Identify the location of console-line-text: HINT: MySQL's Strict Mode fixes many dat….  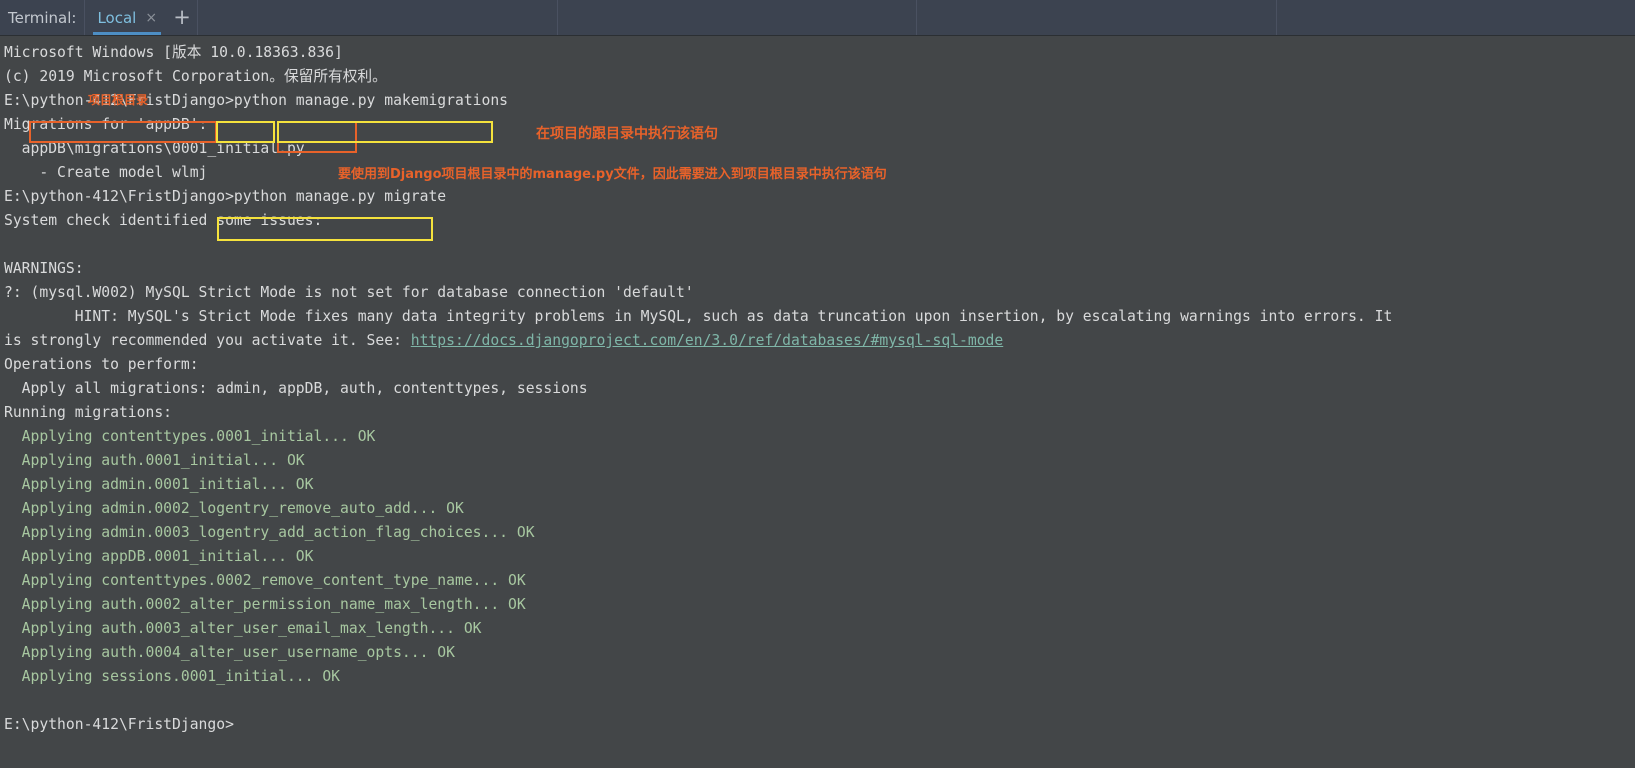
(698, 316).